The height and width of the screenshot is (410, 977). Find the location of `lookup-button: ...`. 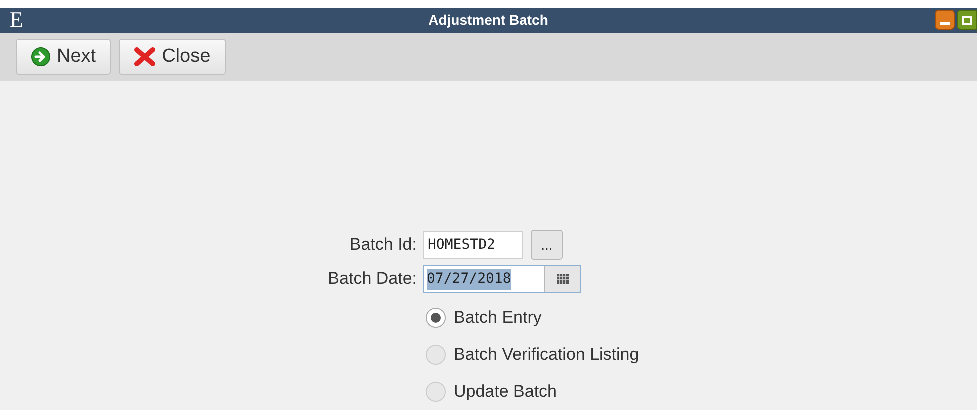

lookup-button: ... is located at coordinates (547, 245).